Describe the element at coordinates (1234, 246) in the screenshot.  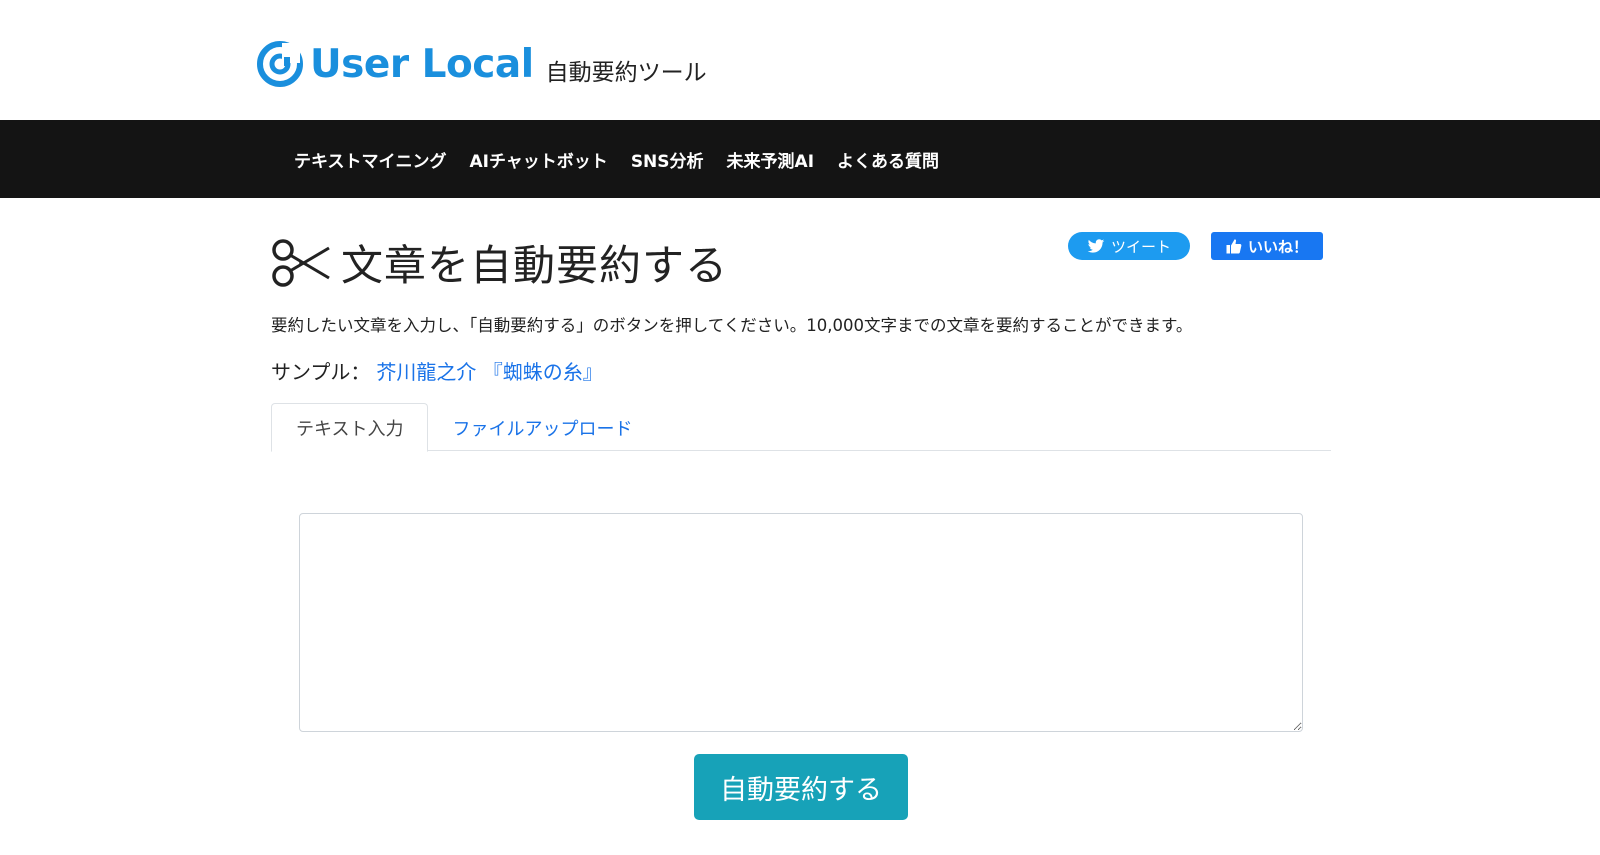
I see `thumbs-up-icon` at that location.